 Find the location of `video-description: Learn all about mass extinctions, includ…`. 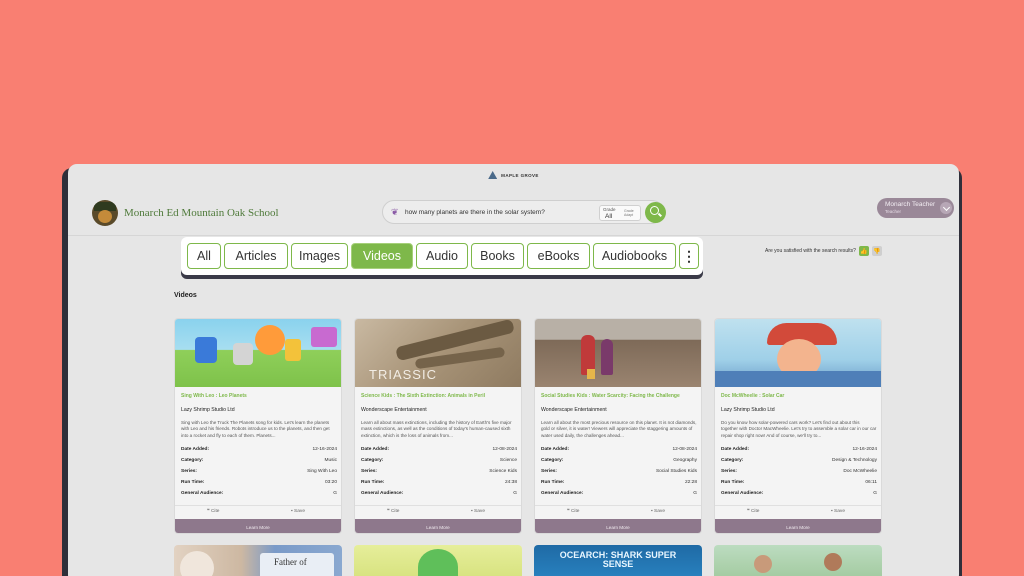

video-description: Learn all about mass extinctions, includ… is located at coordinates (436, 429).